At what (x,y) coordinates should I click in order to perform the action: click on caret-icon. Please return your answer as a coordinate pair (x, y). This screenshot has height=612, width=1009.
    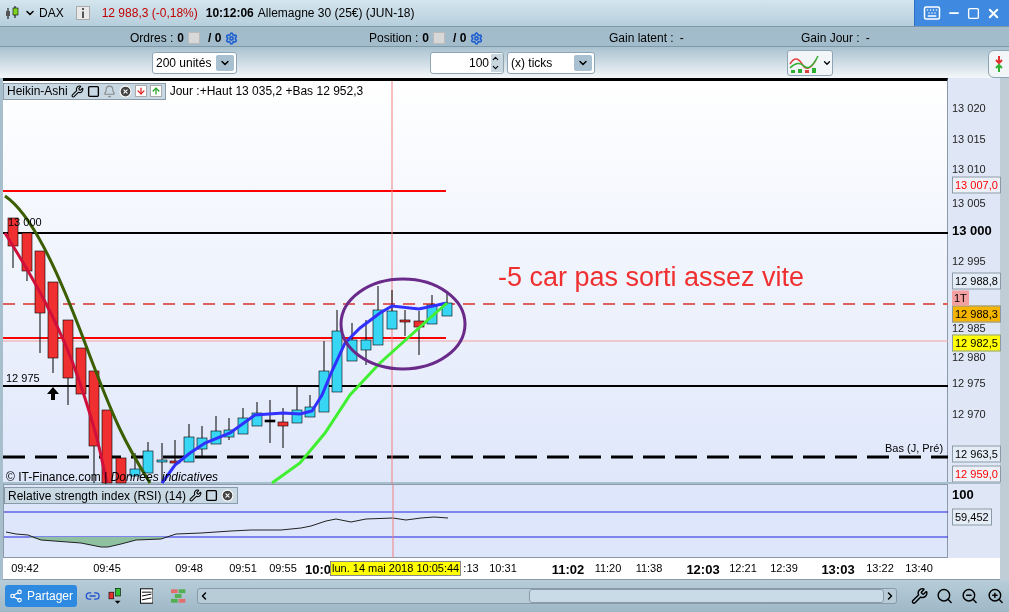
    Looking at the image, I should click on (827, 63).